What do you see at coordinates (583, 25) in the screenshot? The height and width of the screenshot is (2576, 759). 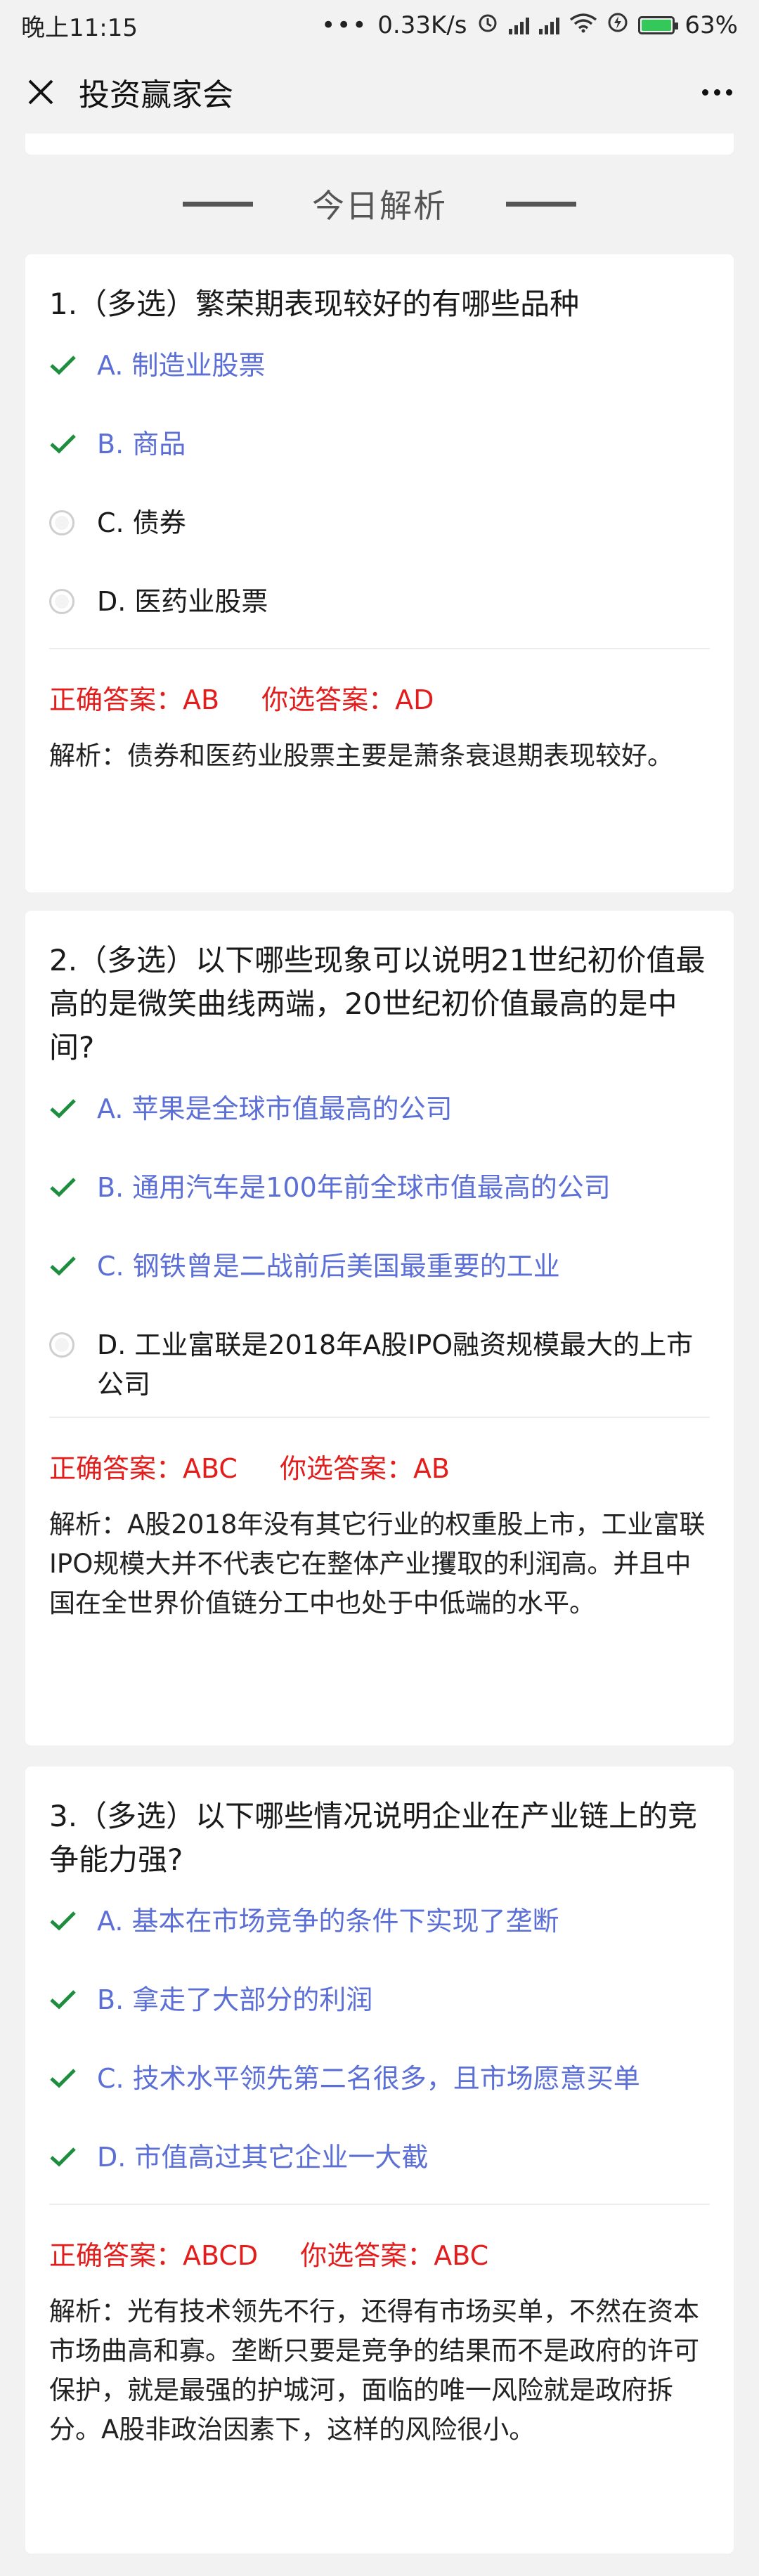 I see `wifi-icon` at bounding box center [583, 25].